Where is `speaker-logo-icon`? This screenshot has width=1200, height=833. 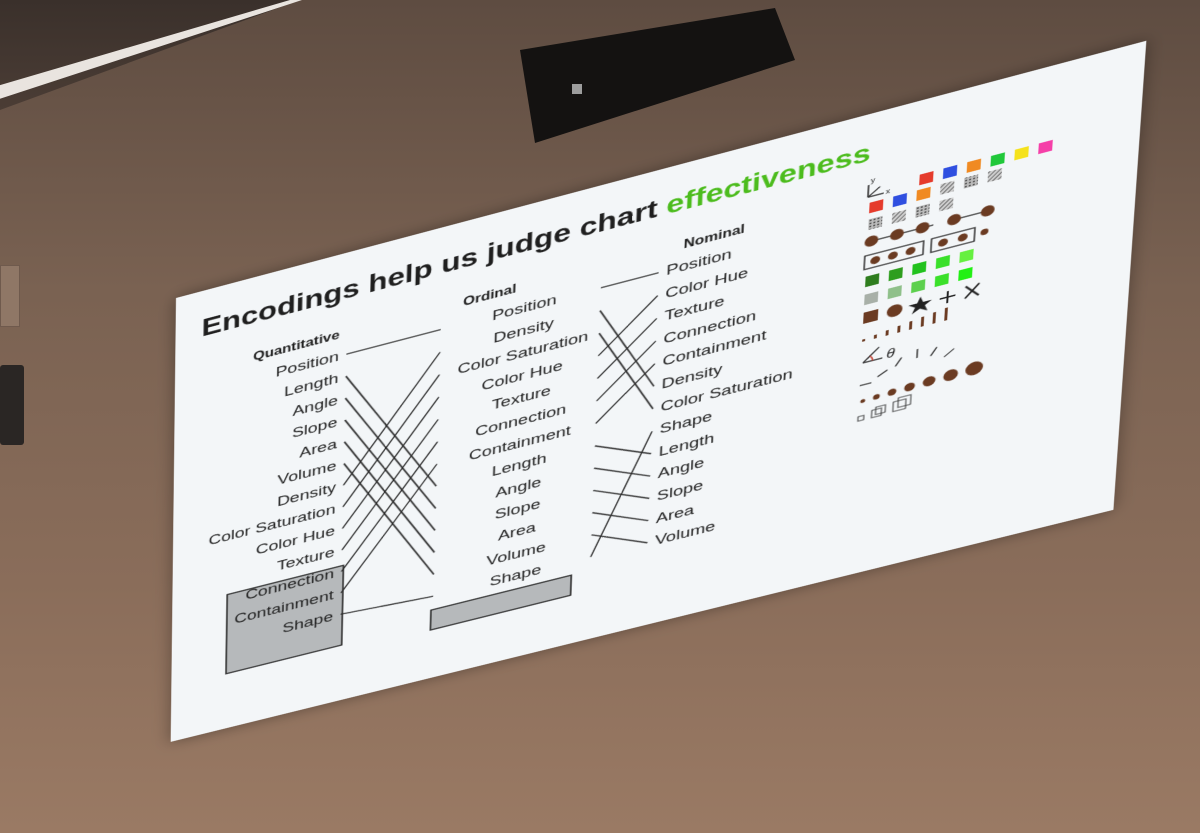
speaker-logo-icon is located at coordinates (577, 89).